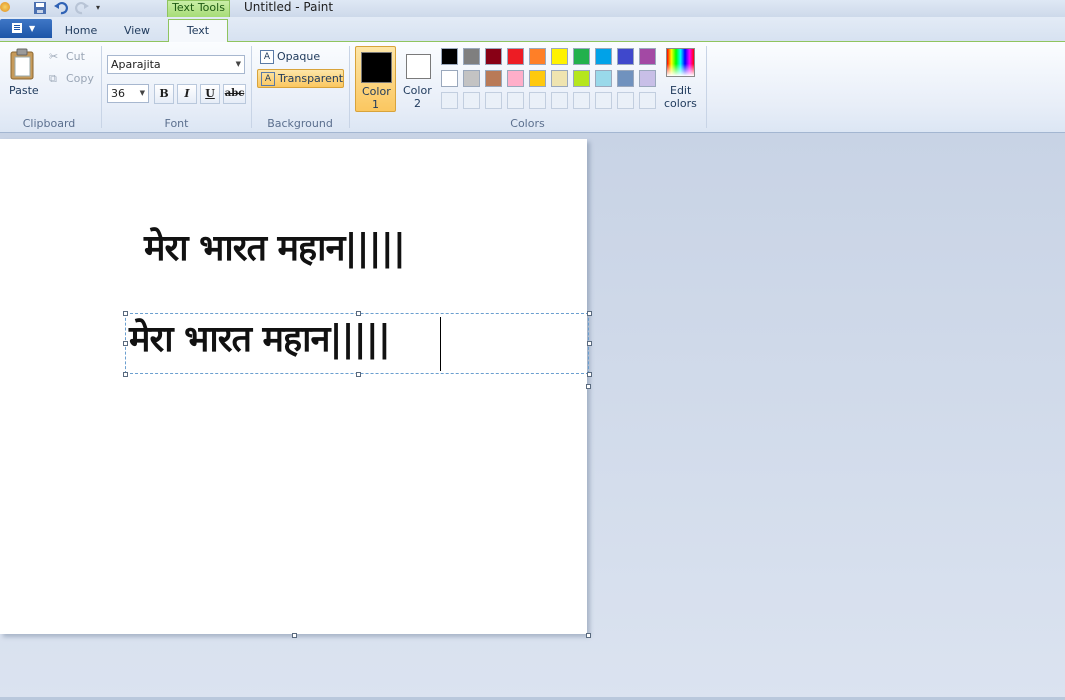  What do you see at coordinates (137, 31) in the screenshot?
I see `tab-view: View` at bounding box center [137, 31].